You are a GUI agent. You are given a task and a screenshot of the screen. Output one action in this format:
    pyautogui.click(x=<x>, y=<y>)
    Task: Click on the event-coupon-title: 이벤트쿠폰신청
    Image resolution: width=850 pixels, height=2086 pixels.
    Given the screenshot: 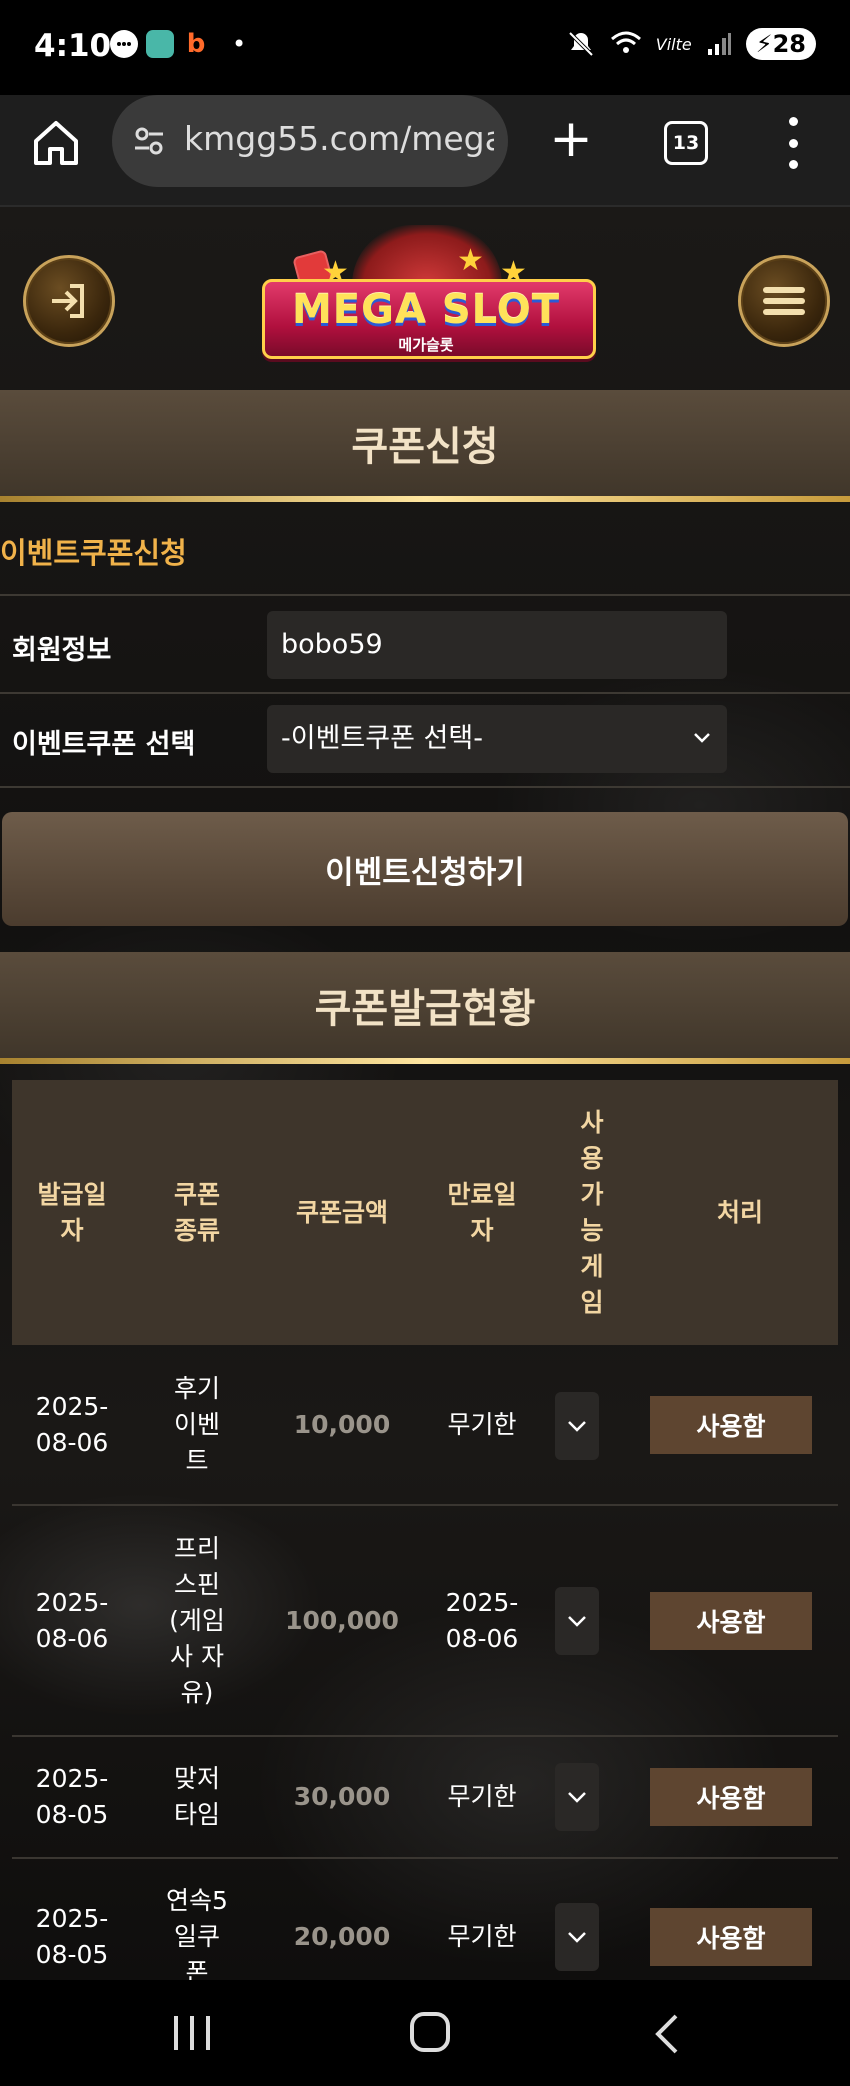 What is the action you would take?
    pyautogui.click(x=93, y=553)
    